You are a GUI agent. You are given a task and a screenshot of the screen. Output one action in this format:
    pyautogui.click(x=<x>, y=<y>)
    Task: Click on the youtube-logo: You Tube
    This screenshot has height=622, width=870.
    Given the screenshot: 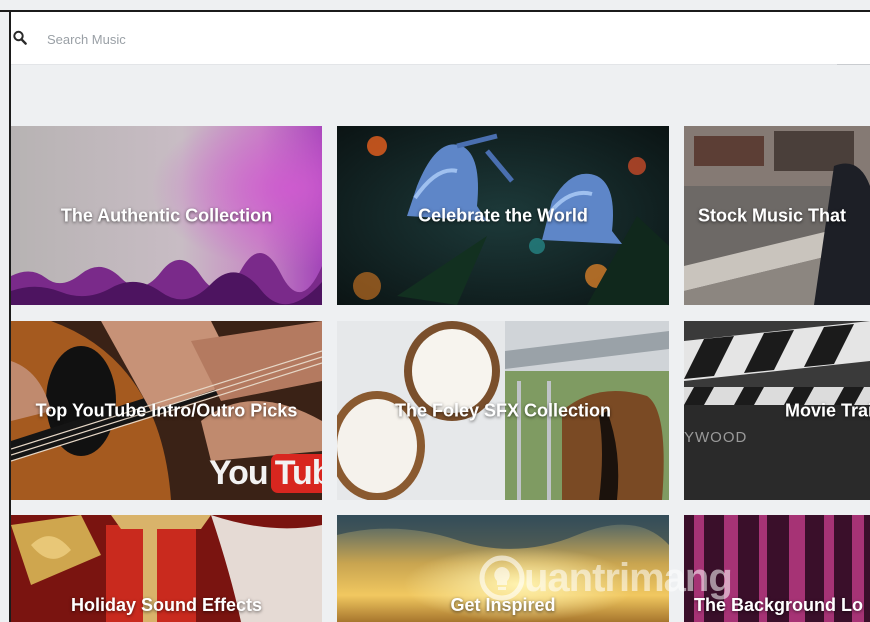 What is the action you would take?
    pyautogui.click(x=265, y=473)
    